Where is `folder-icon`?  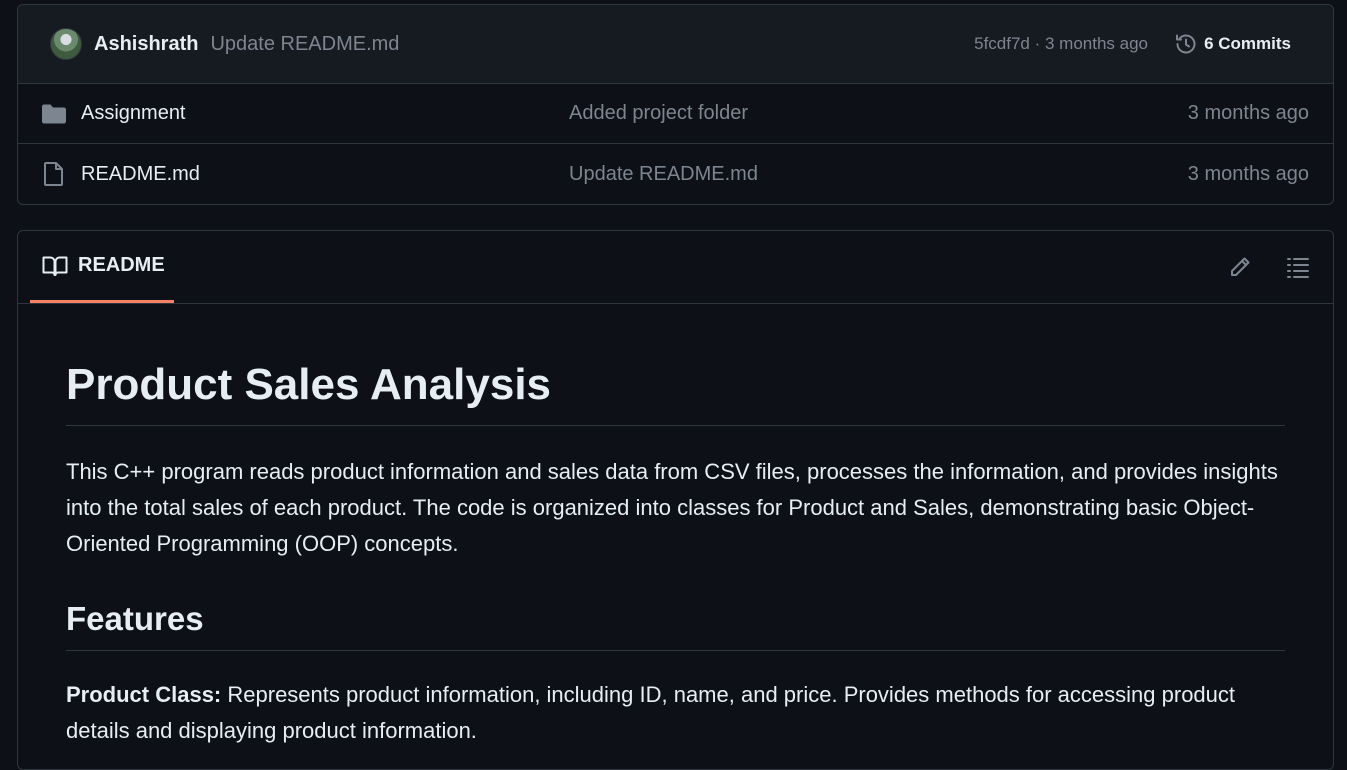
folder-icon is located at coordinates (54, 114).